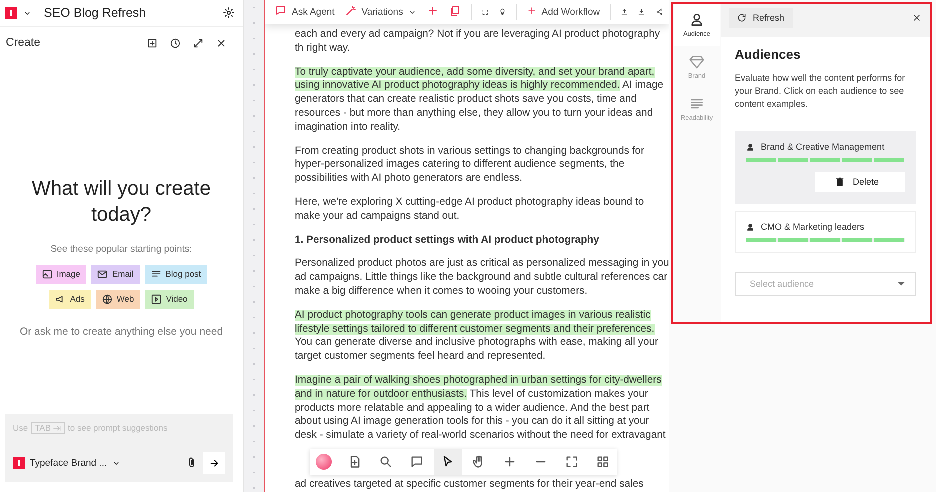  I want to click on caret-down-icon, so click(901, 284).